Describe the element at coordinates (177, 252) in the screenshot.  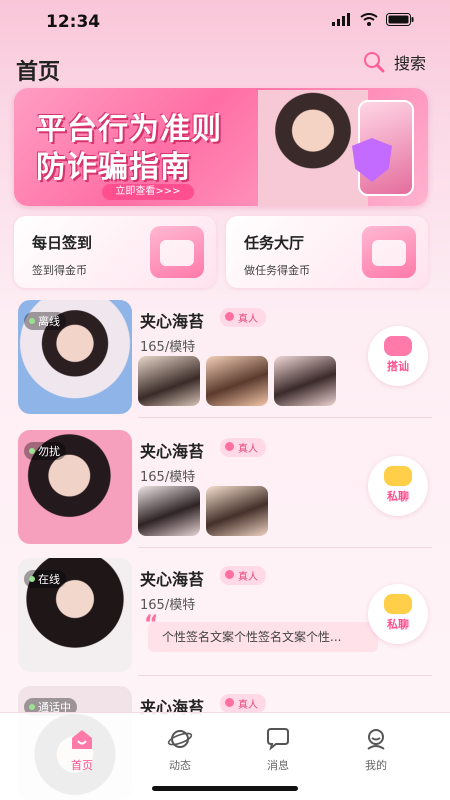
I see `calendar-check-icon` at that location.